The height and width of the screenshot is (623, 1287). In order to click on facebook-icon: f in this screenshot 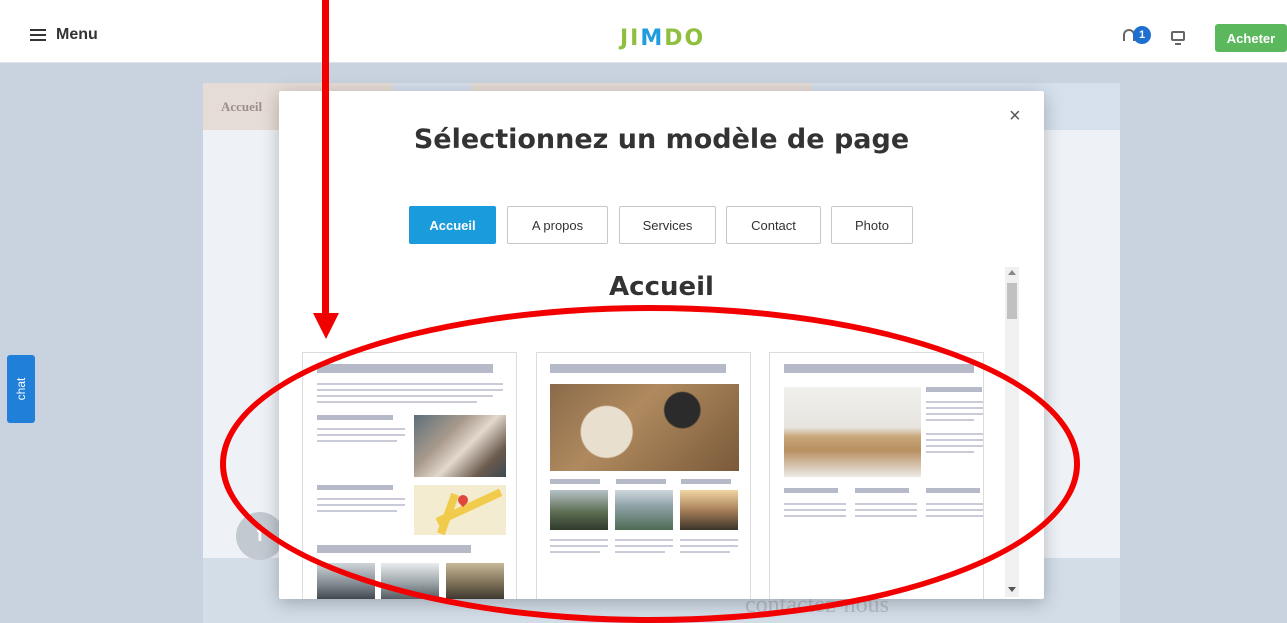, I will do `click(260, 536)`.